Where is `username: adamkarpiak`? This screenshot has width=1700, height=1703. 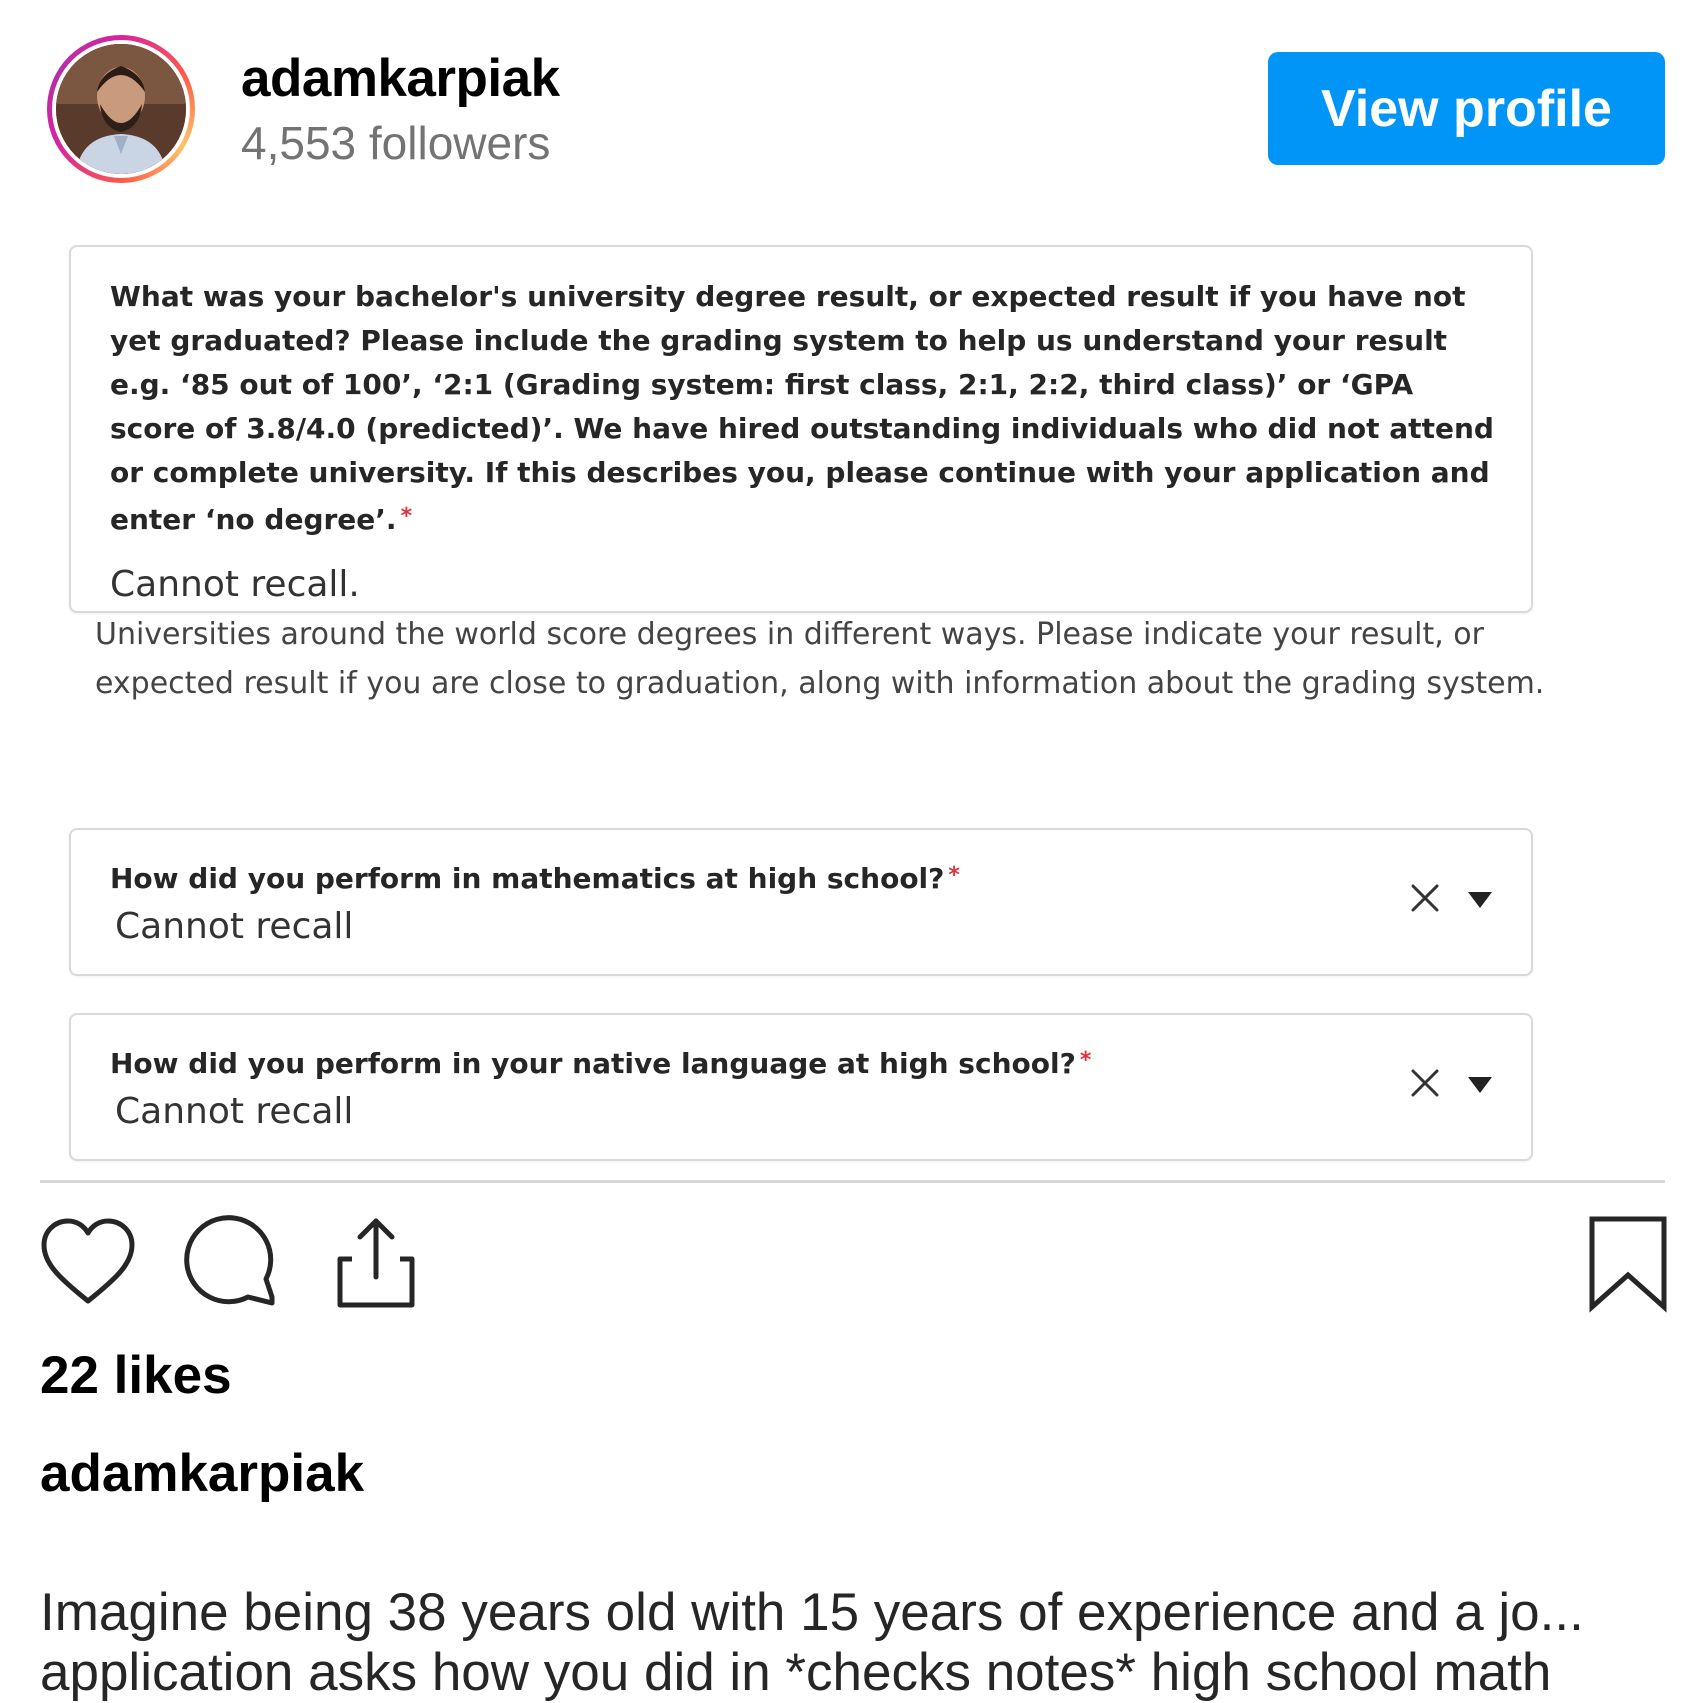 username: adamkarpiak is located at coordinates (400, 78).